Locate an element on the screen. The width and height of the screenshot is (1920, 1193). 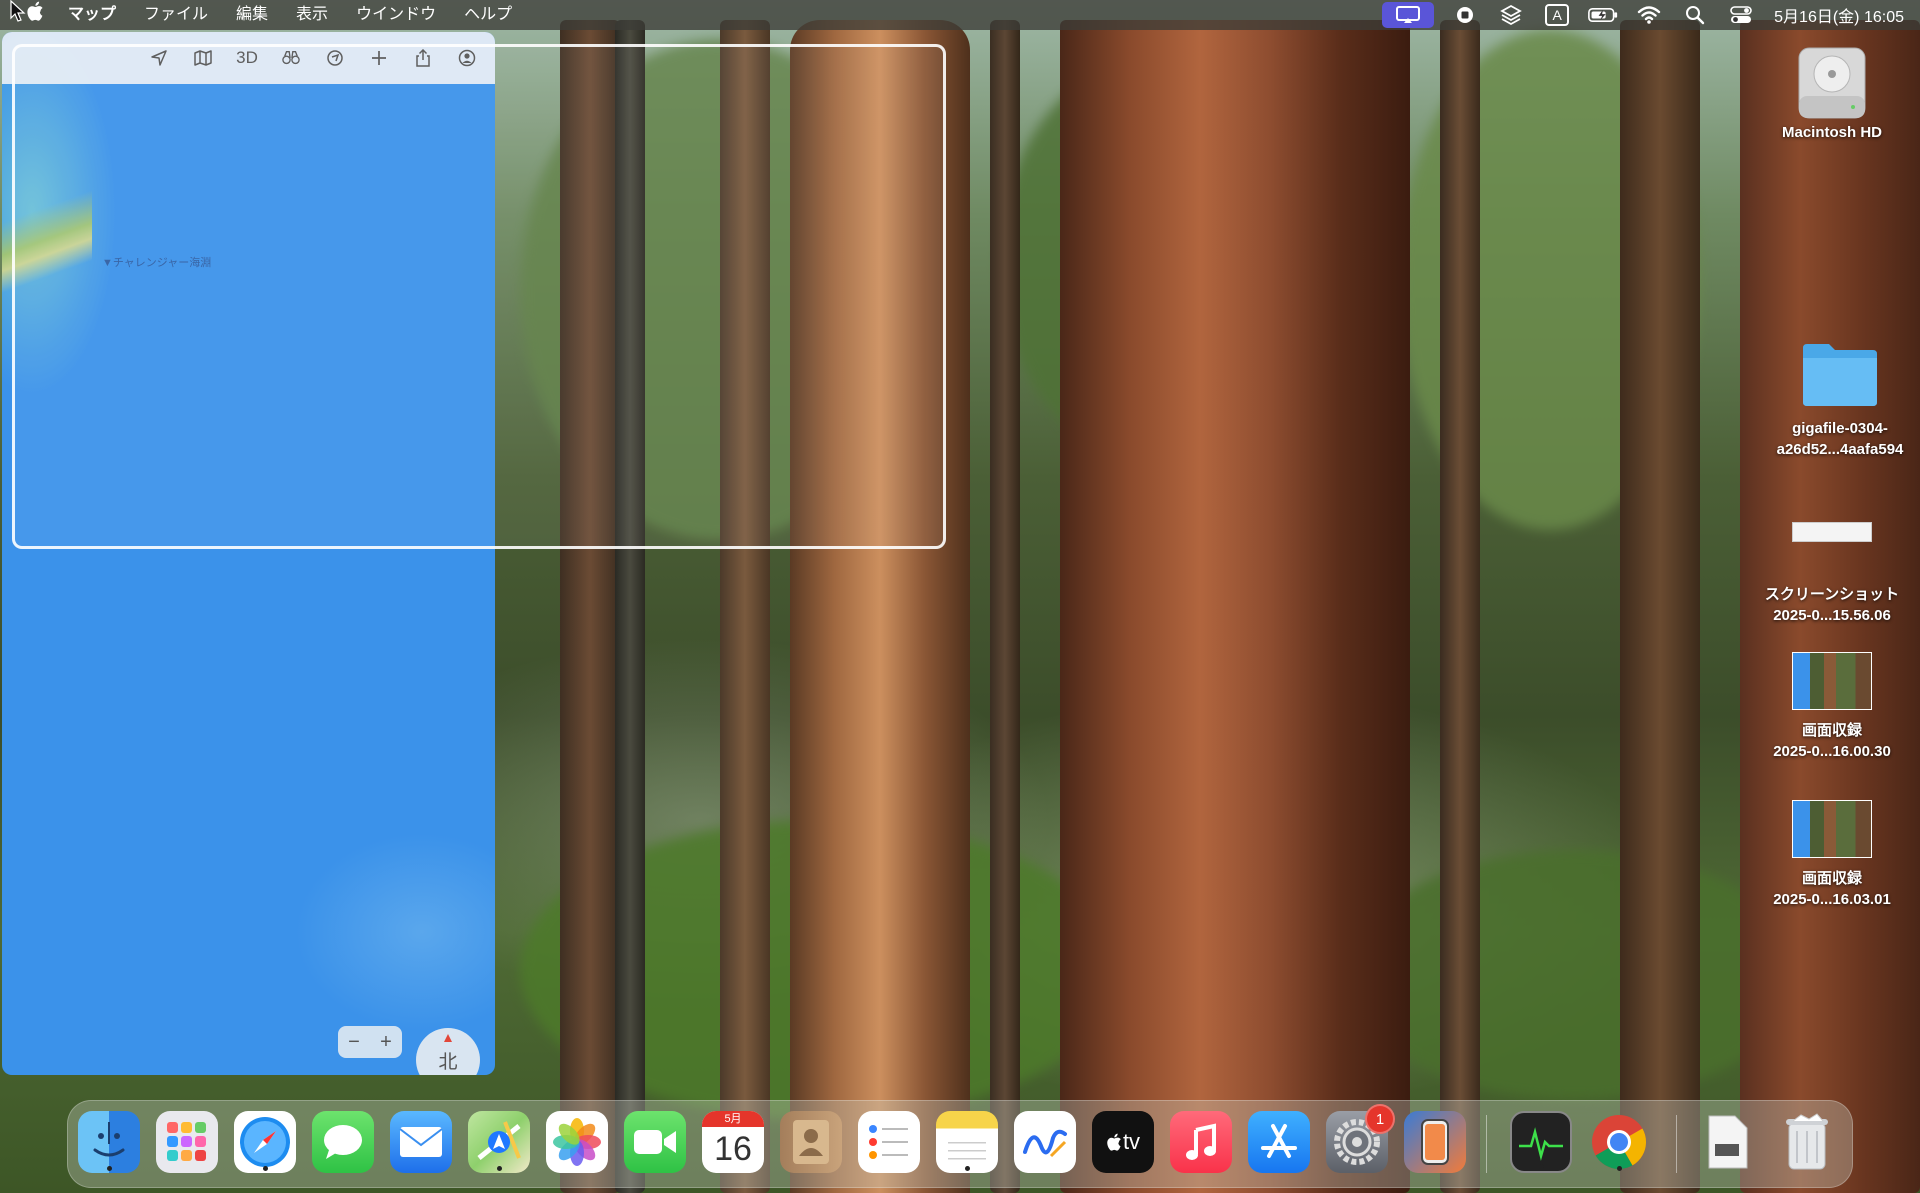
desktop-icon-label: スクリーンショット is located at coordinates (1832, 594).